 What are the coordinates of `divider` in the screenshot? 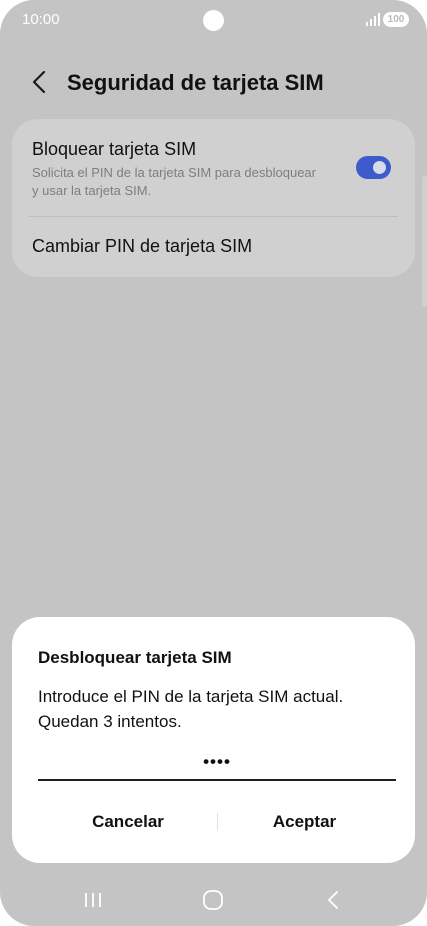 It's located at (213, 216).